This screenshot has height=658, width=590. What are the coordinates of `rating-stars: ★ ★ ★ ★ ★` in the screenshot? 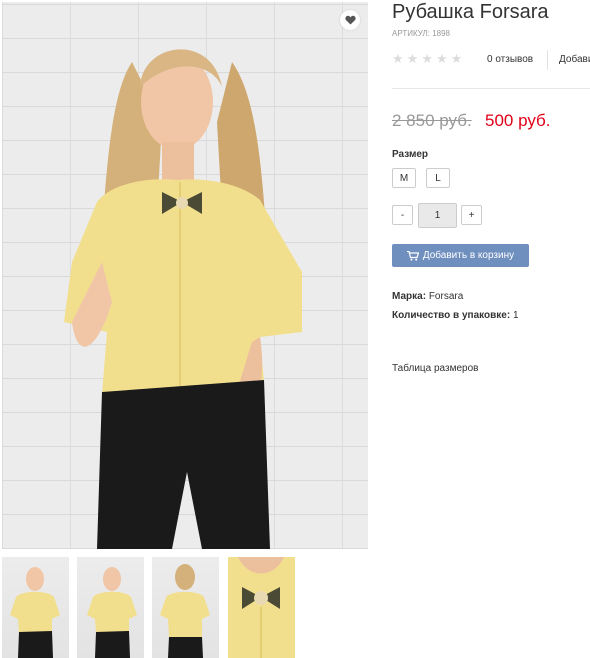 It's located at (427, 58).